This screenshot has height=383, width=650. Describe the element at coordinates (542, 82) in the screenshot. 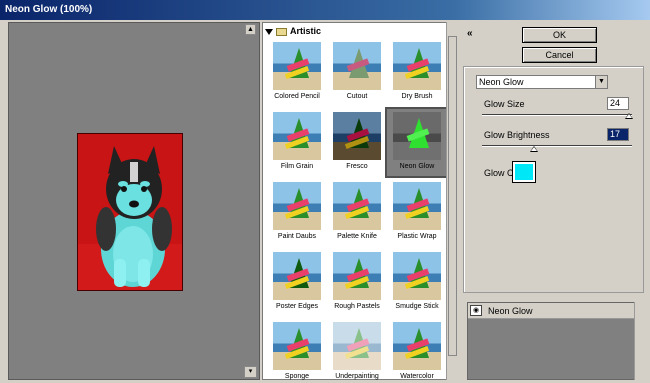

I see `filter-select: Neon Glow ▼` at that location.